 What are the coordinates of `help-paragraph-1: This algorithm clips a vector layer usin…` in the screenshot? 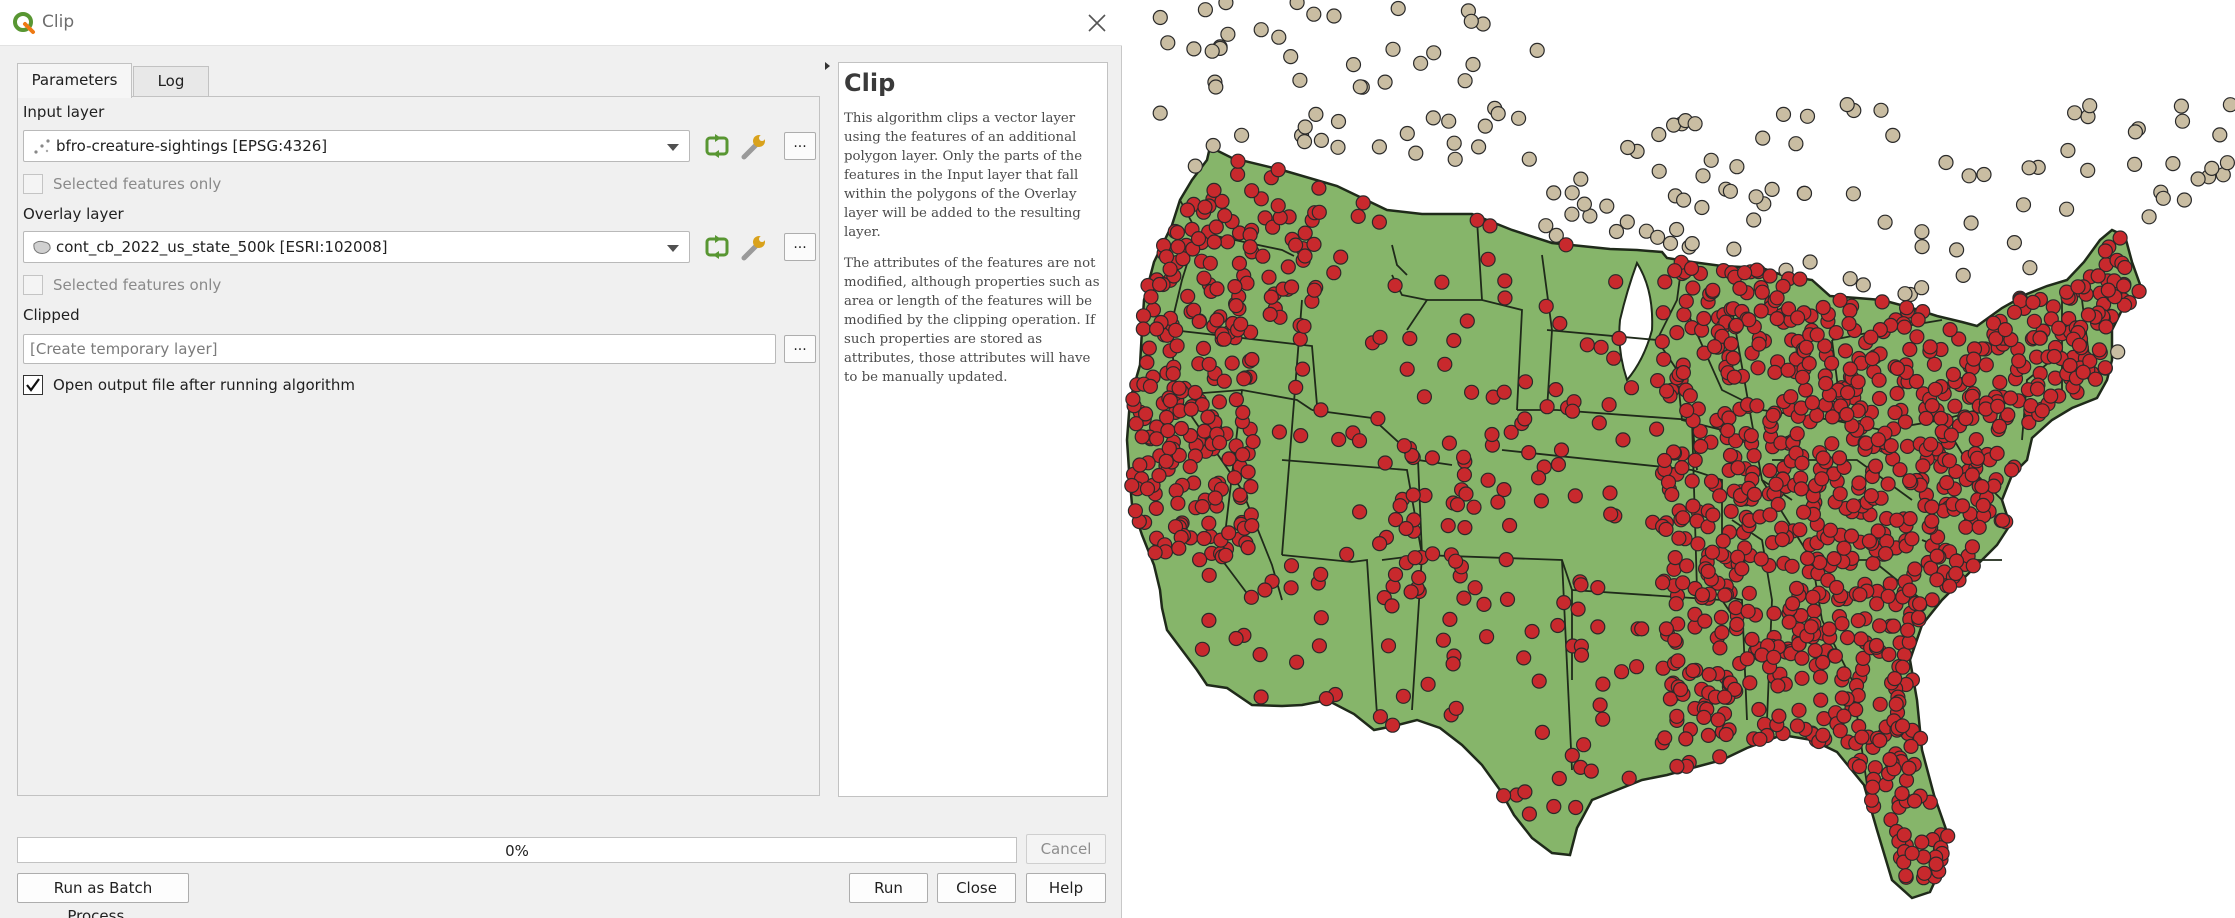 It's located at (963, 175).